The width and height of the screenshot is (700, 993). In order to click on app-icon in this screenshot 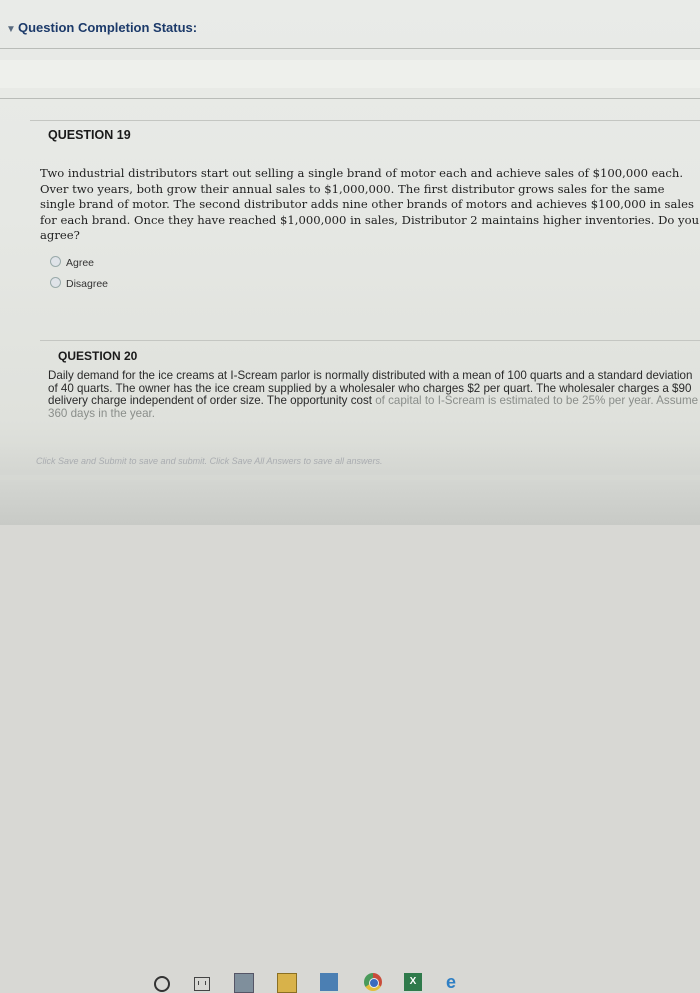, I will do `click(329, 982)`.